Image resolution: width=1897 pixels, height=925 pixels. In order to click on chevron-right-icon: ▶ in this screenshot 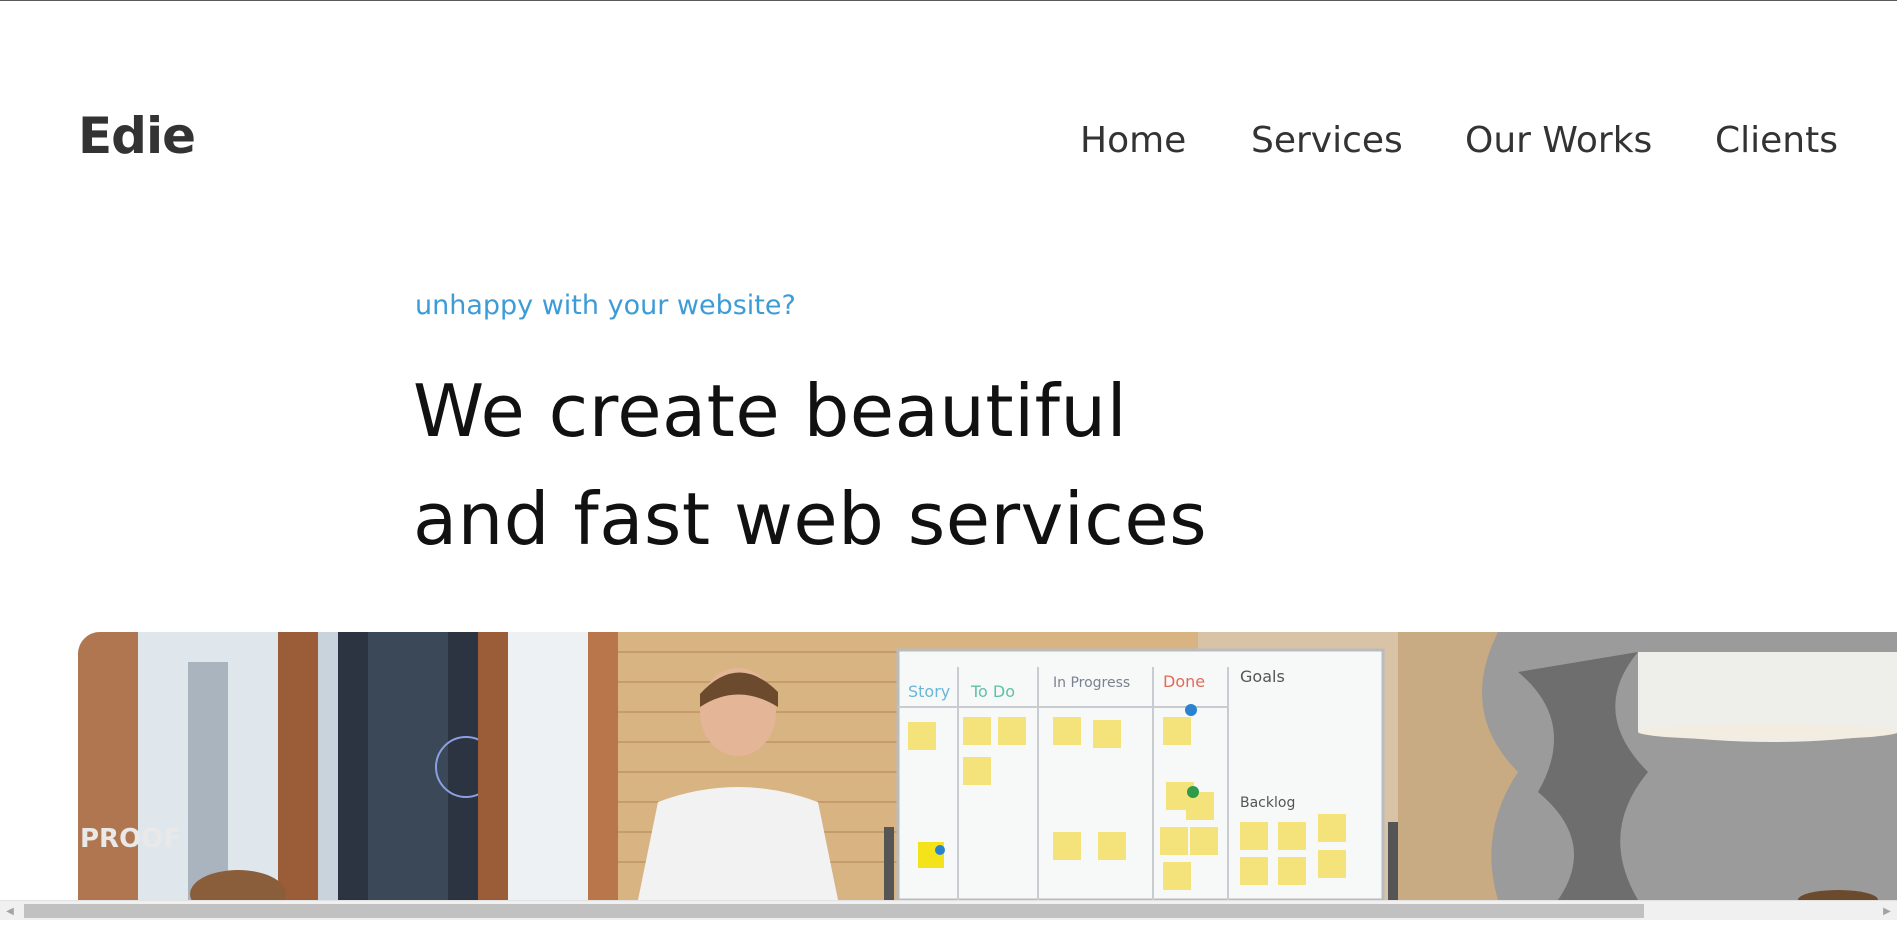, I will do `click(1887, 911)`.